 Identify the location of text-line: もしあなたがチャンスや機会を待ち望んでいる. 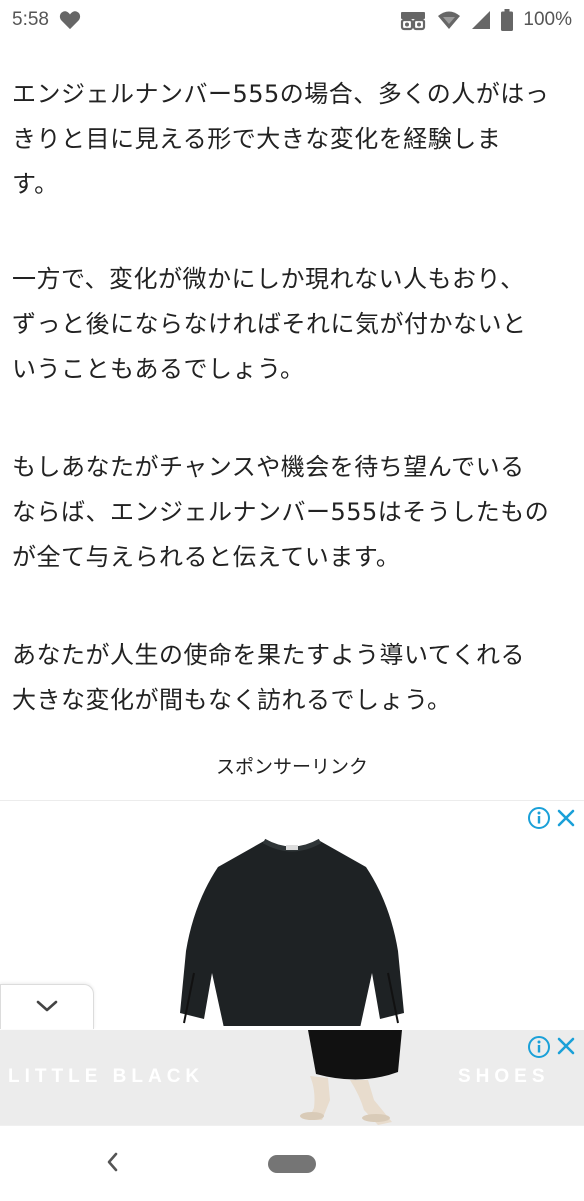
(268, 467).